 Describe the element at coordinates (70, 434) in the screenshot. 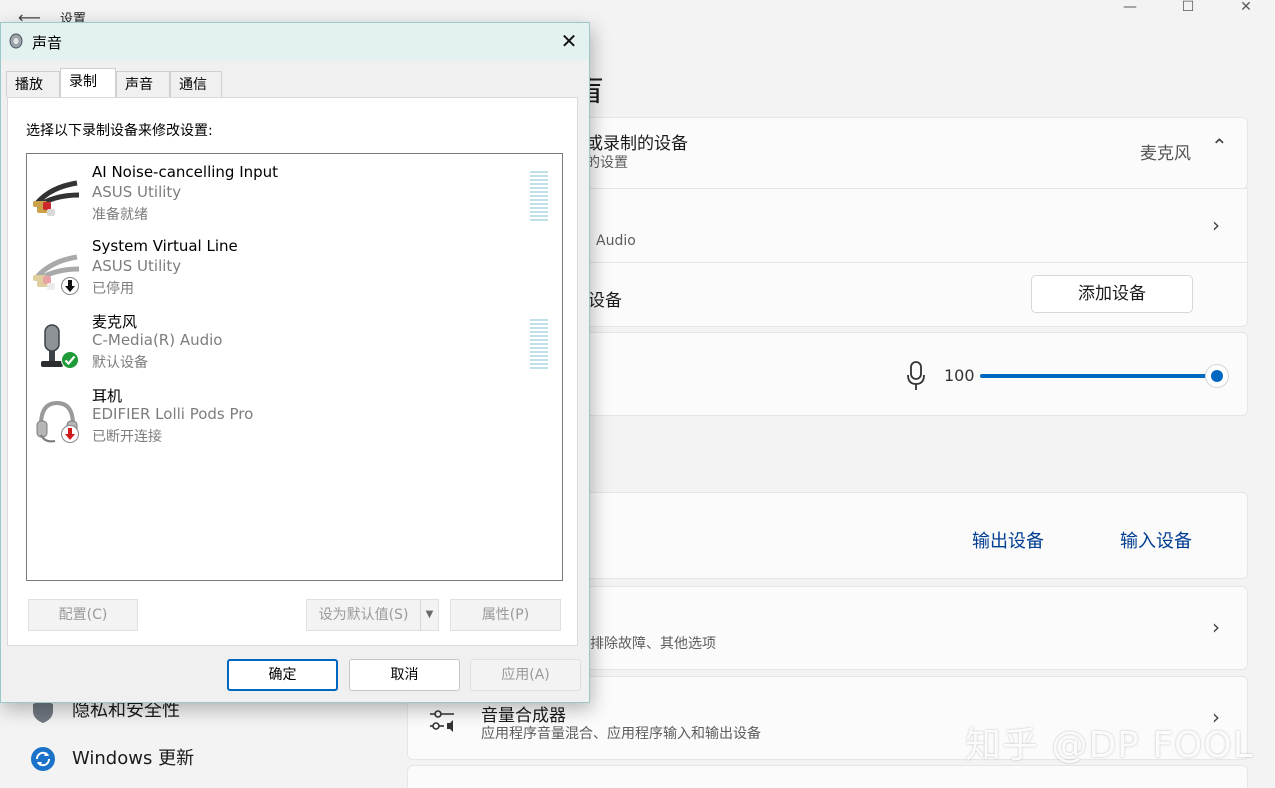

I see `disconnected-arrow-badge-icon` at that location.